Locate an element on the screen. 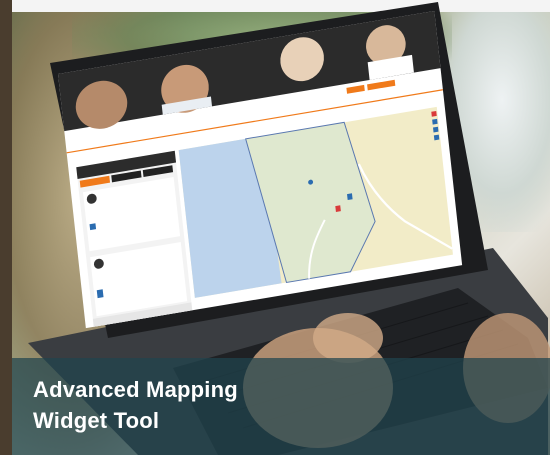 The height and width of the screenshot is (455, 550). caption-title-line-2: Widget Tool is located at coordinates (96, 420).